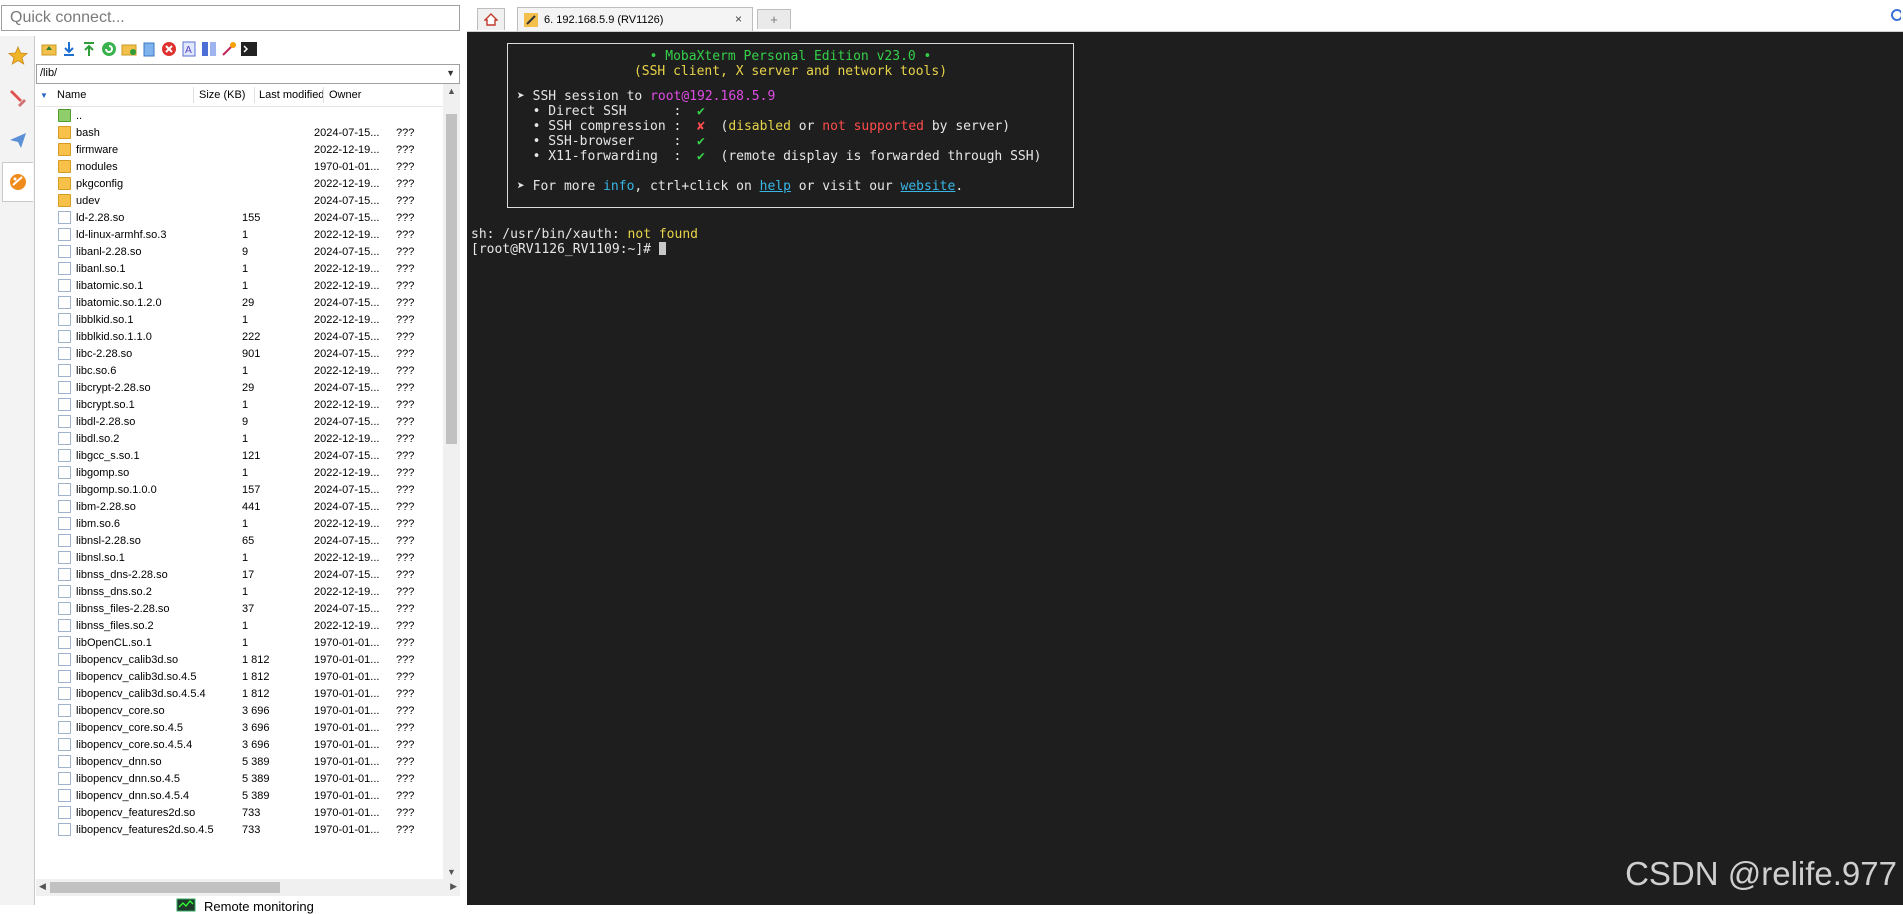 The width and height of the screenshot is (1903, 914). I want to click on file-row: .., so click(239, 116).